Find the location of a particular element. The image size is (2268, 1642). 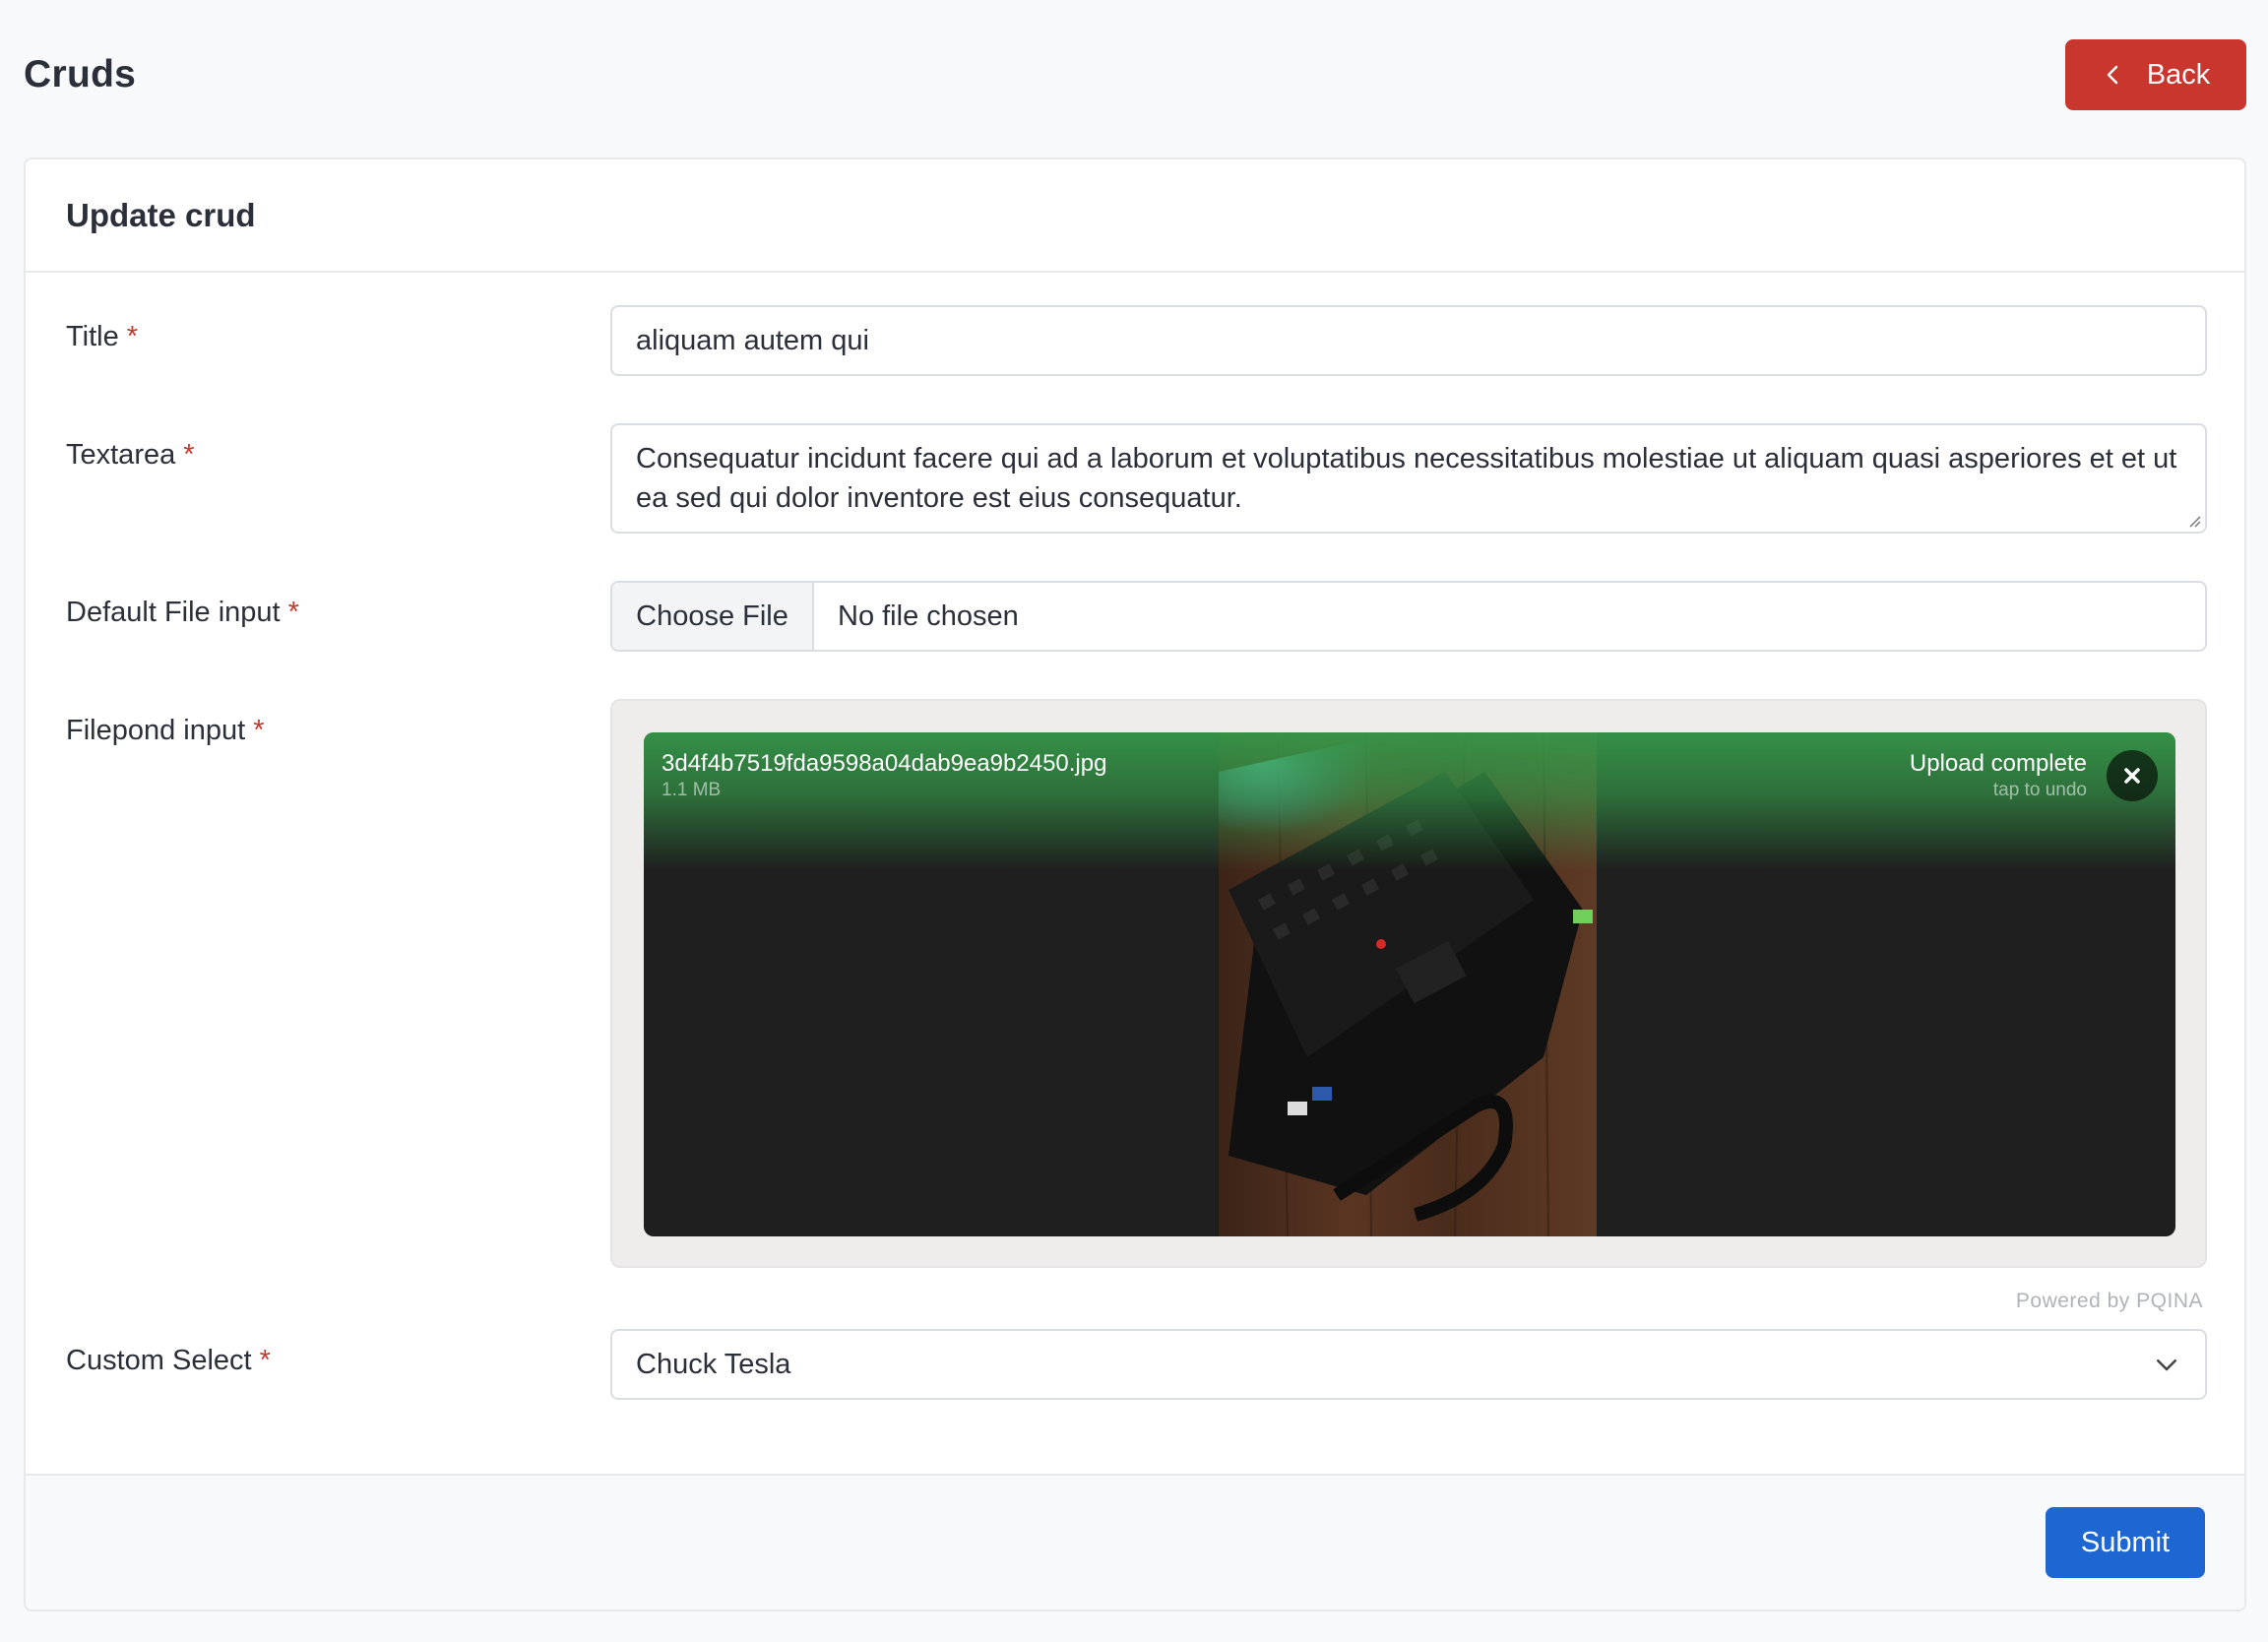

textarea-label: Textarea * is located at coordinates (130, 455).